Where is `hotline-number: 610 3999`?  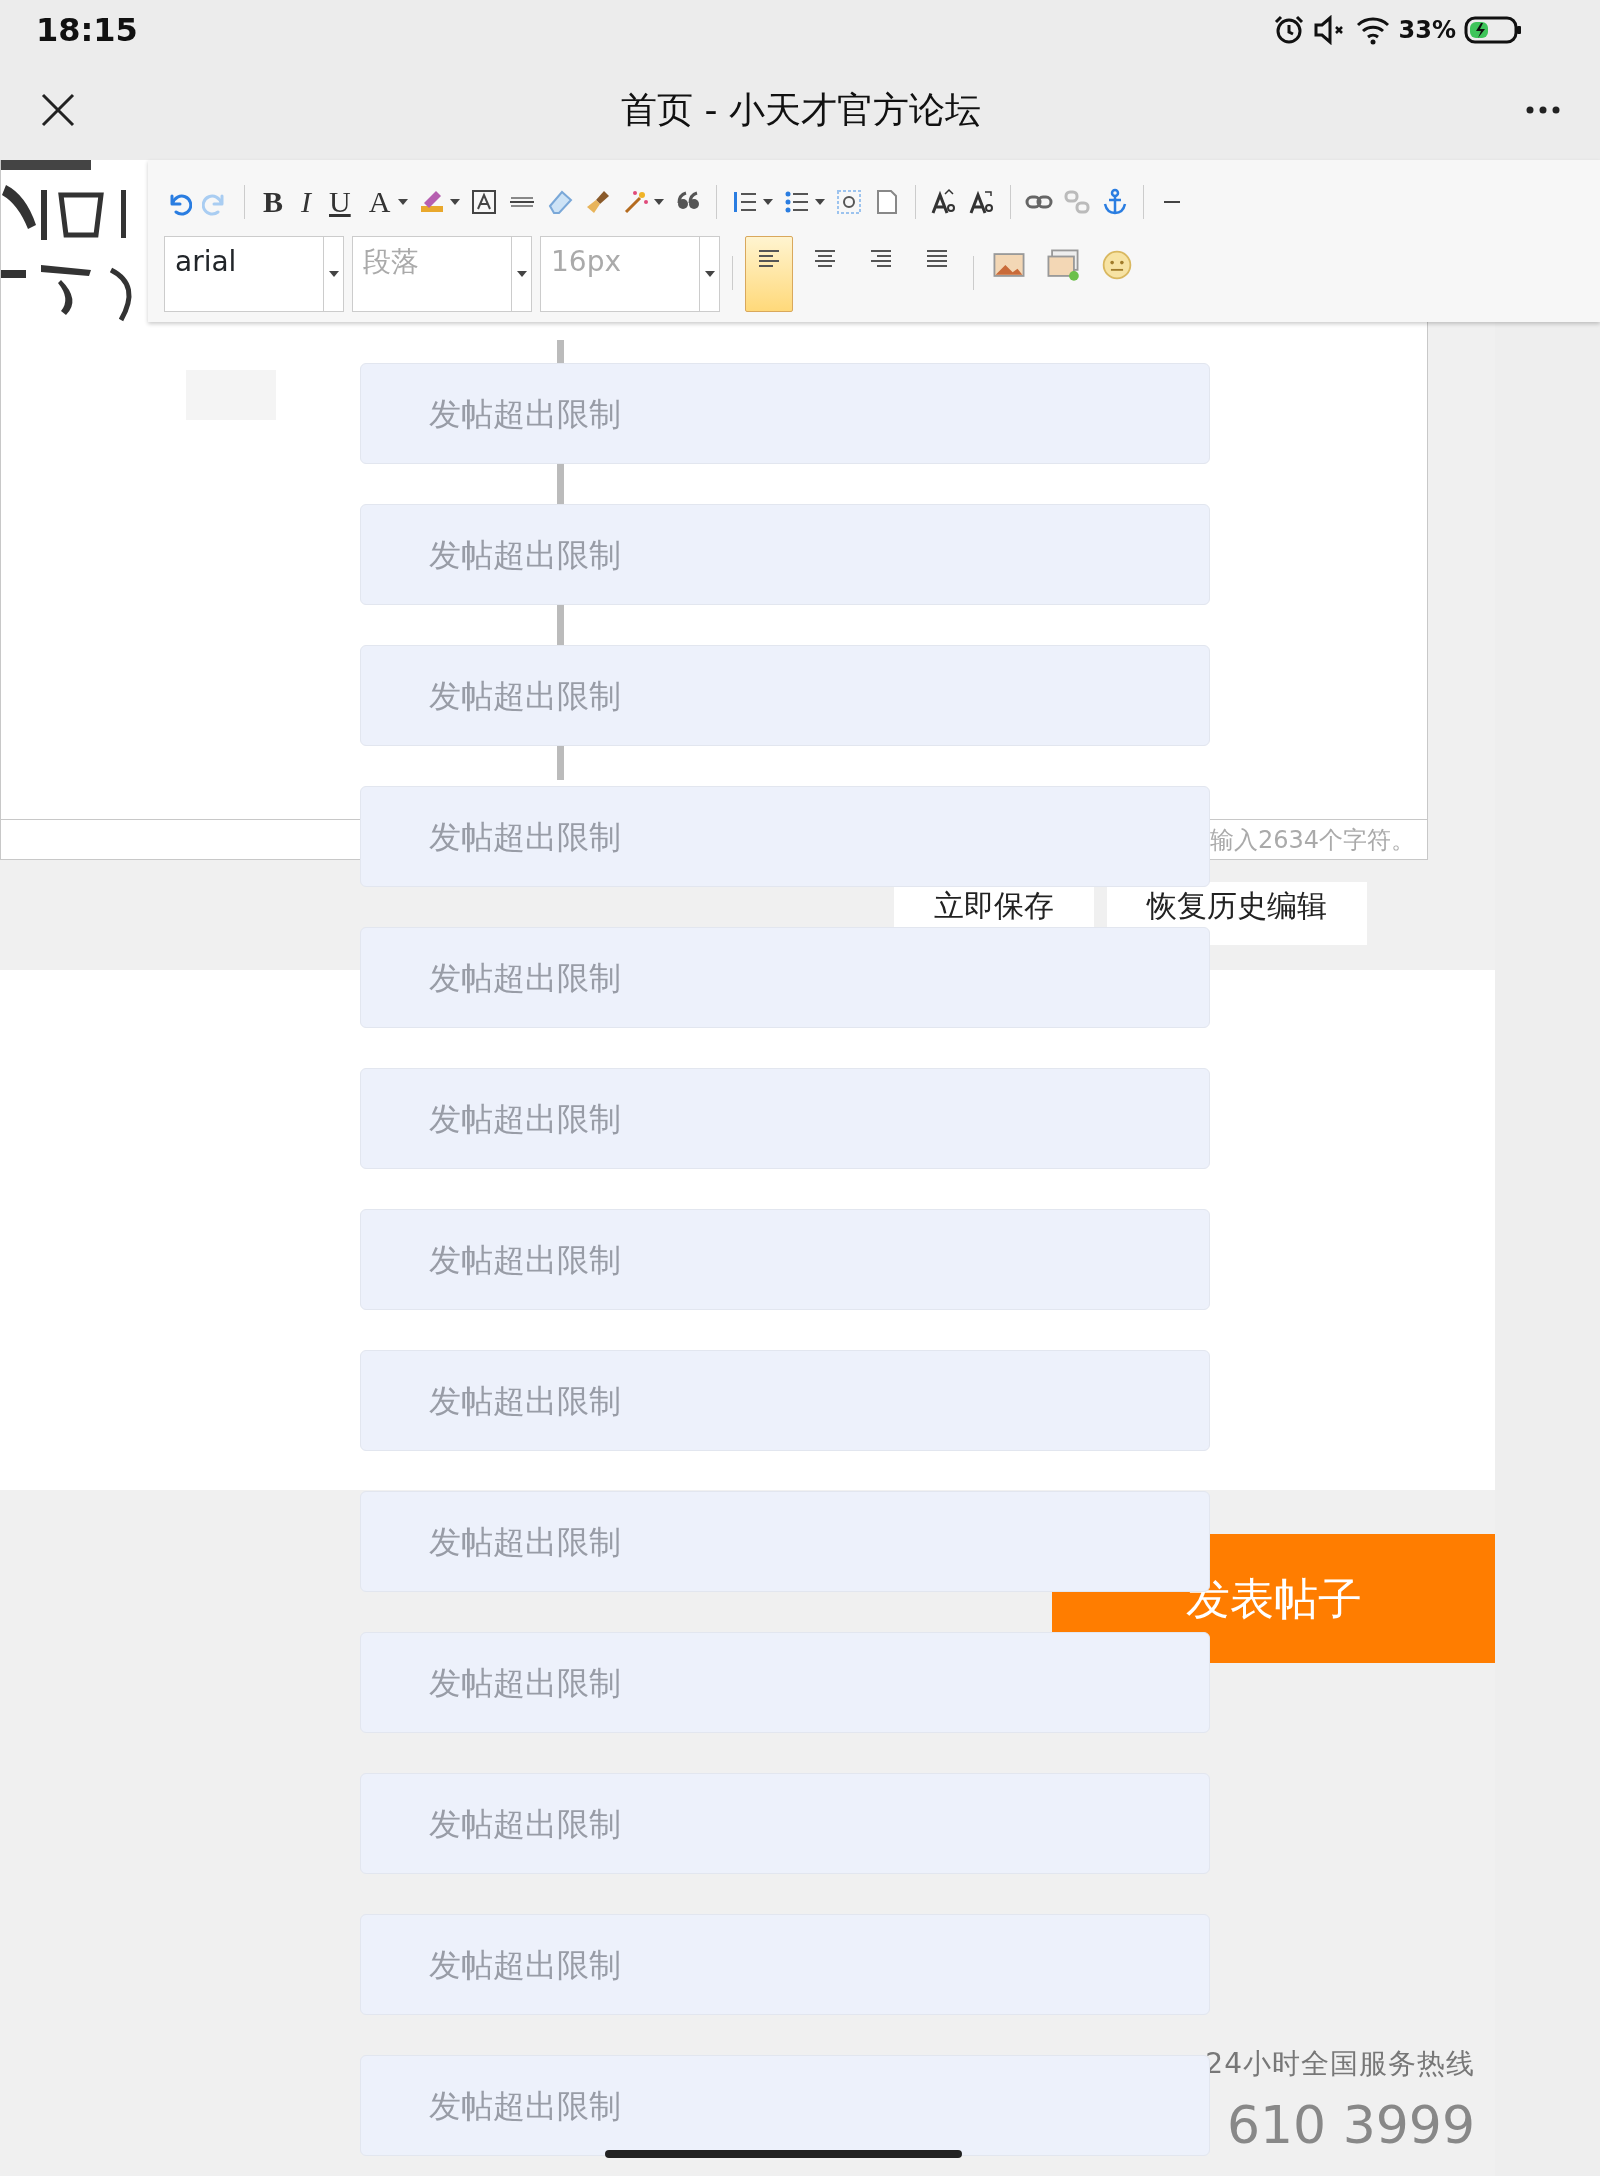 hotline-number: 610 3999 is located at coordinates (1351, 2125).